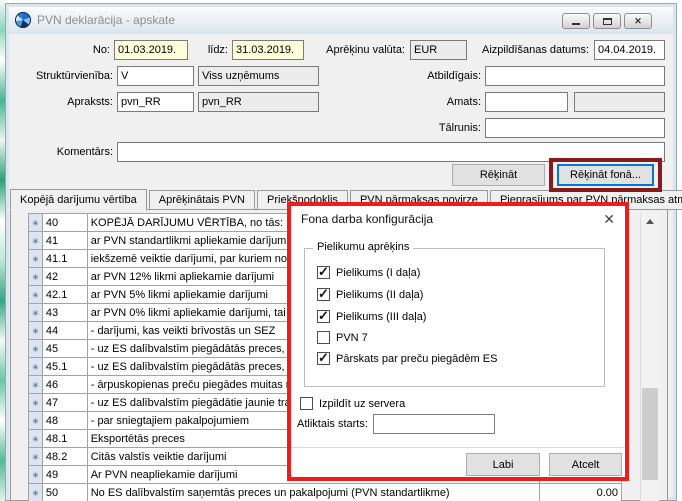  Describe the element at coordinates (458, 447) in the screenshot. I see `dialog-separator` at that location.